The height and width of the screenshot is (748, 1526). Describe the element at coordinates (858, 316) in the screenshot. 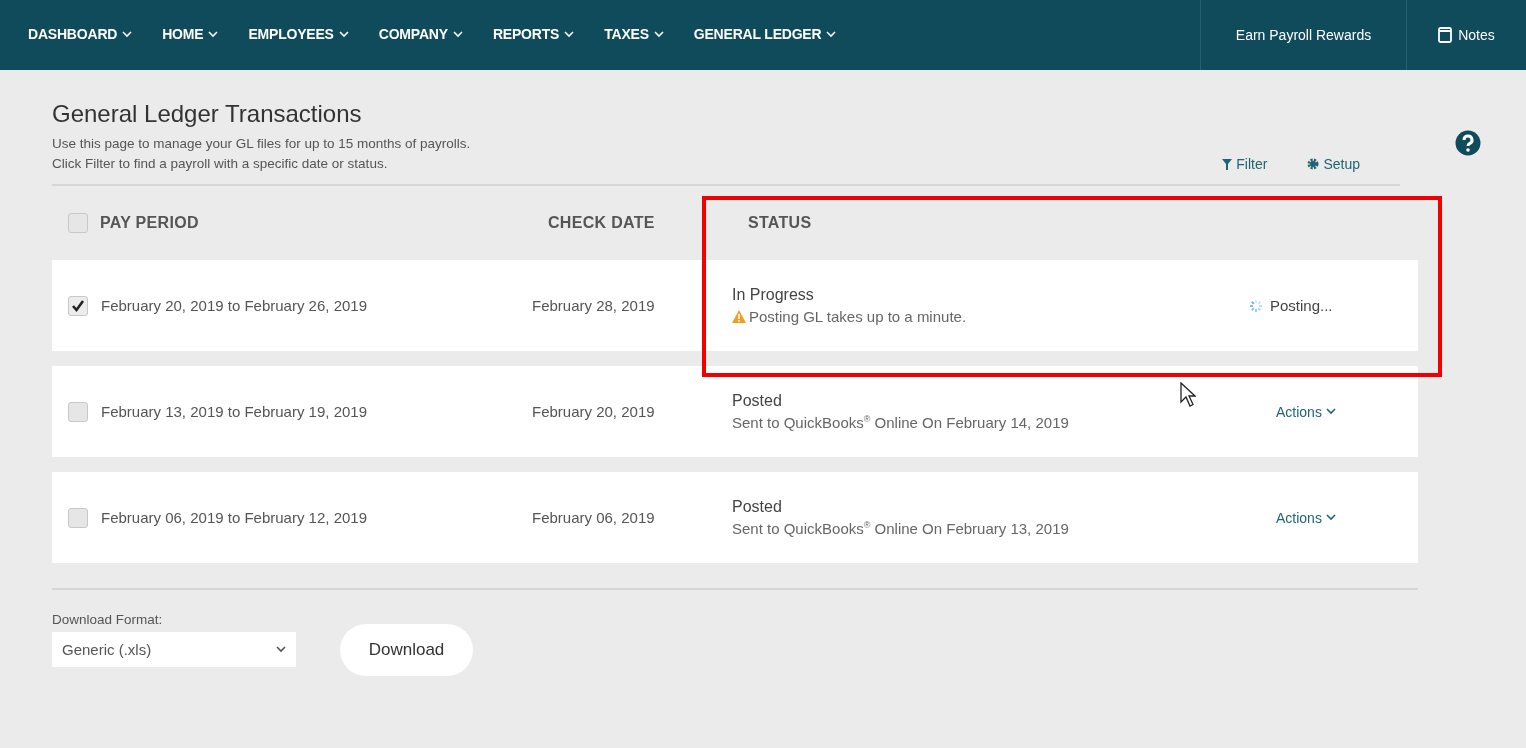

I see `status-detail: Posting GL takes up to a minute.` at that location.